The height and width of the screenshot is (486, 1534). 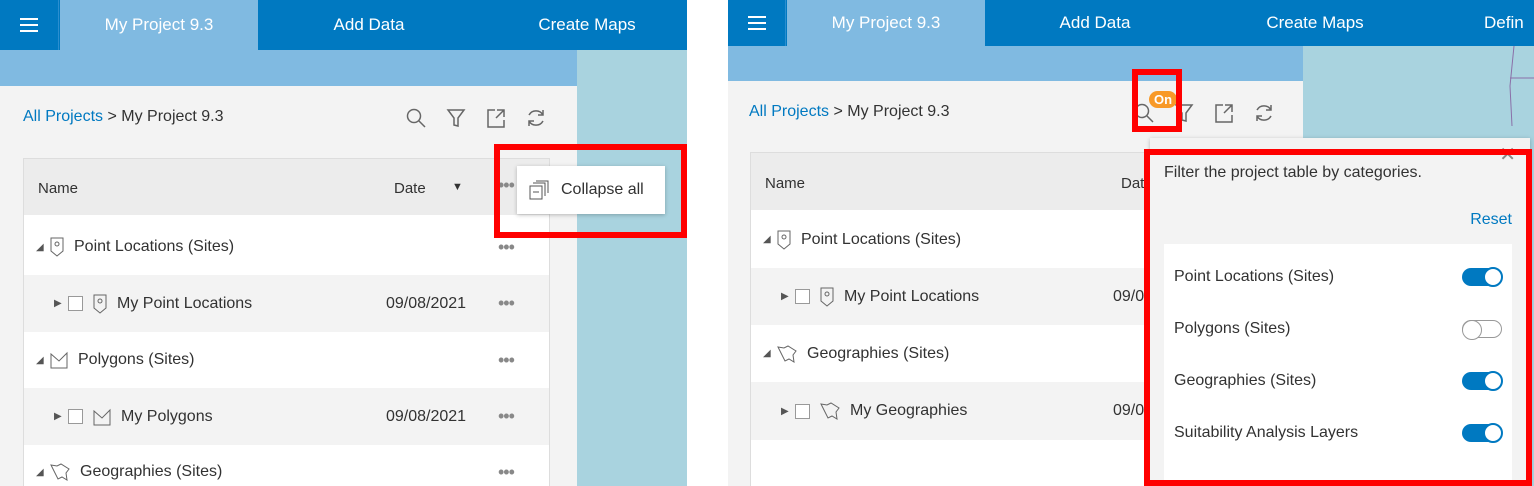 I want to click on table-row: ▶ My Polygons 09/08/2021 •••, so click(x=286, y=416).